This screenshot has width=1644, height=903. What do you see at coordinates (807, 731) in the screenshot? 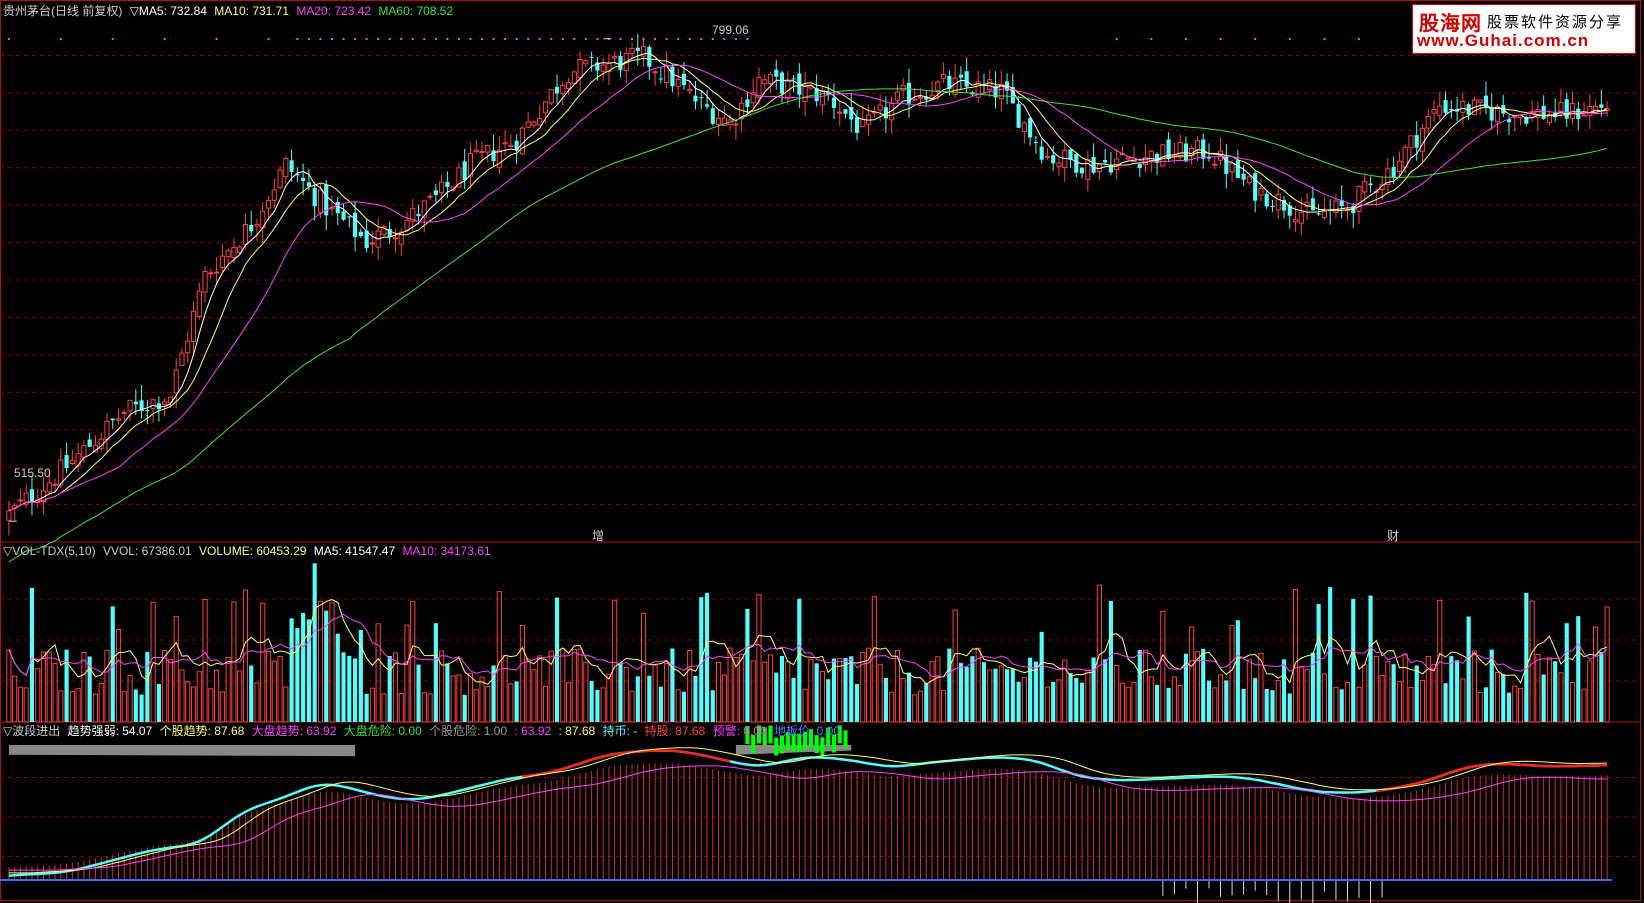
I see `ind-floor: 地板价: 0.00` at bounding box center [807, 731].